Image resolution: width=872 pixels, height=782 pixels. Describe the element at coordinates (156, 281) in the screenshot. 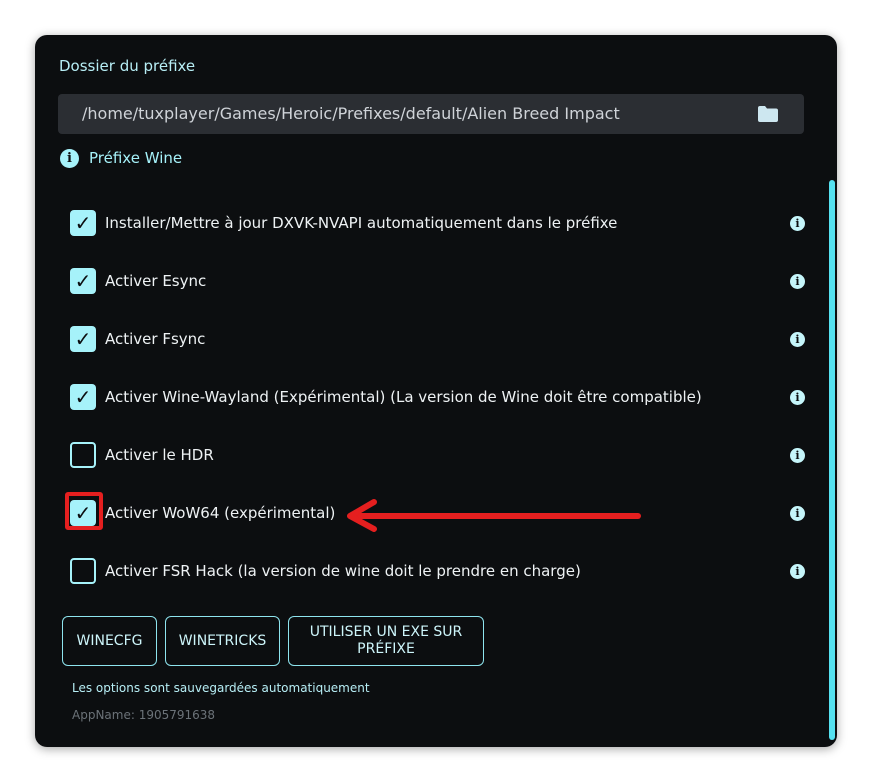

I see `option-label: Activer Esync` at that location.